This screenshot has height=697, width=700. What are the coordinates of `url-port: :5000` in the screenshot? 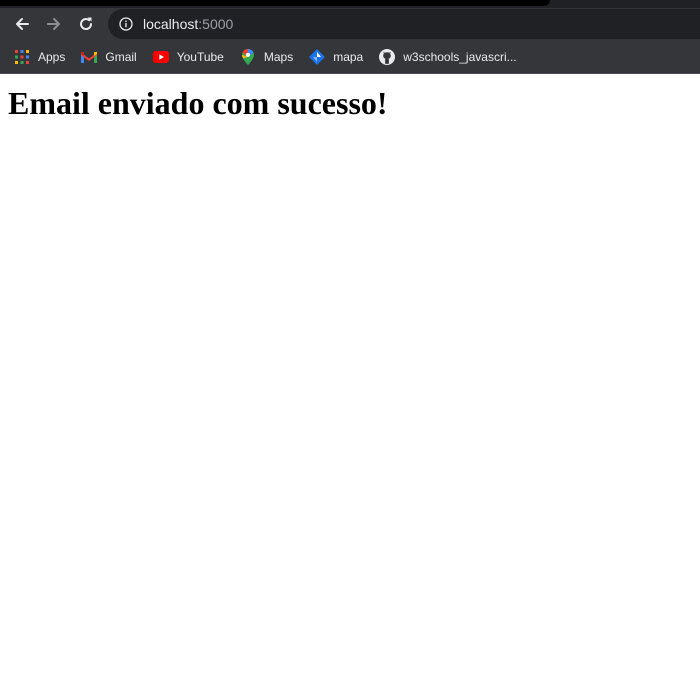 It's located at (216, 24).